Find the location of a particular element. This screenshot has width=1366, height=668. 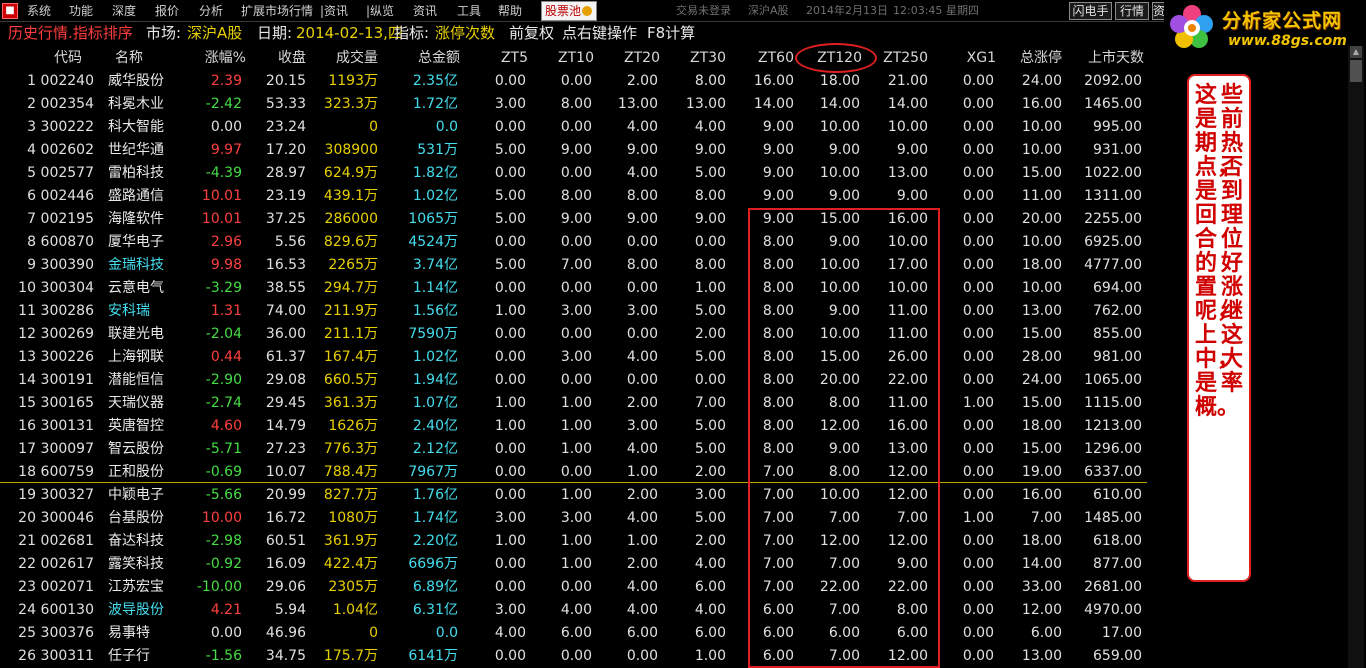

cell-change-pct: 1.31 is located at coordinates (226, 311).